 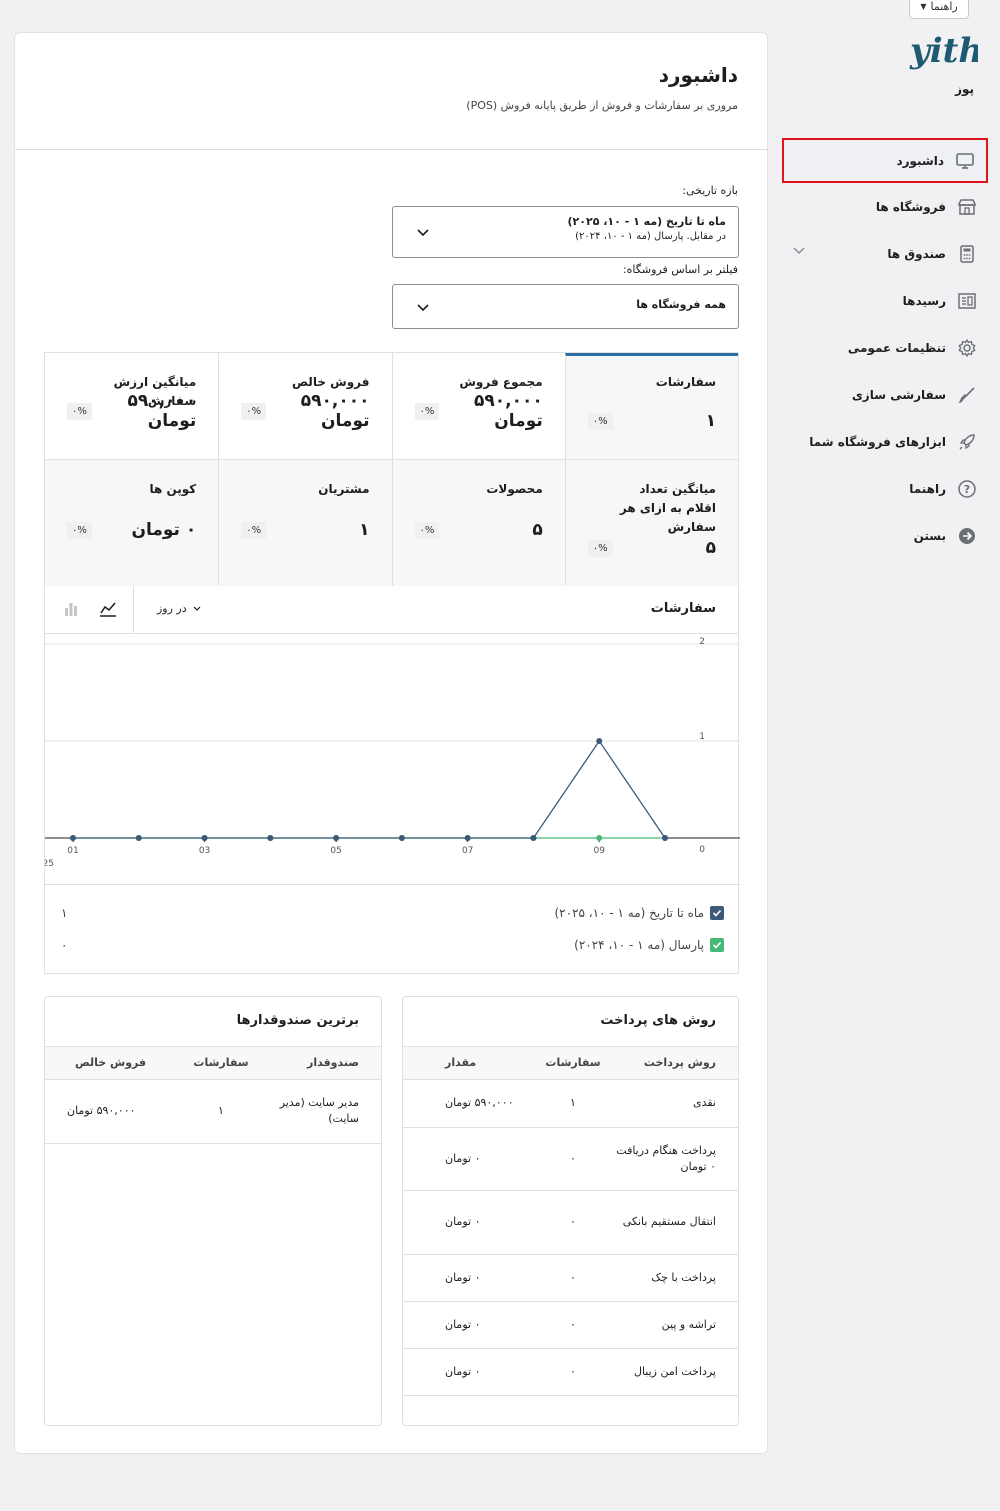 I want to click on help-tab-button: راهنما ▼, so click(x=939, y=9).